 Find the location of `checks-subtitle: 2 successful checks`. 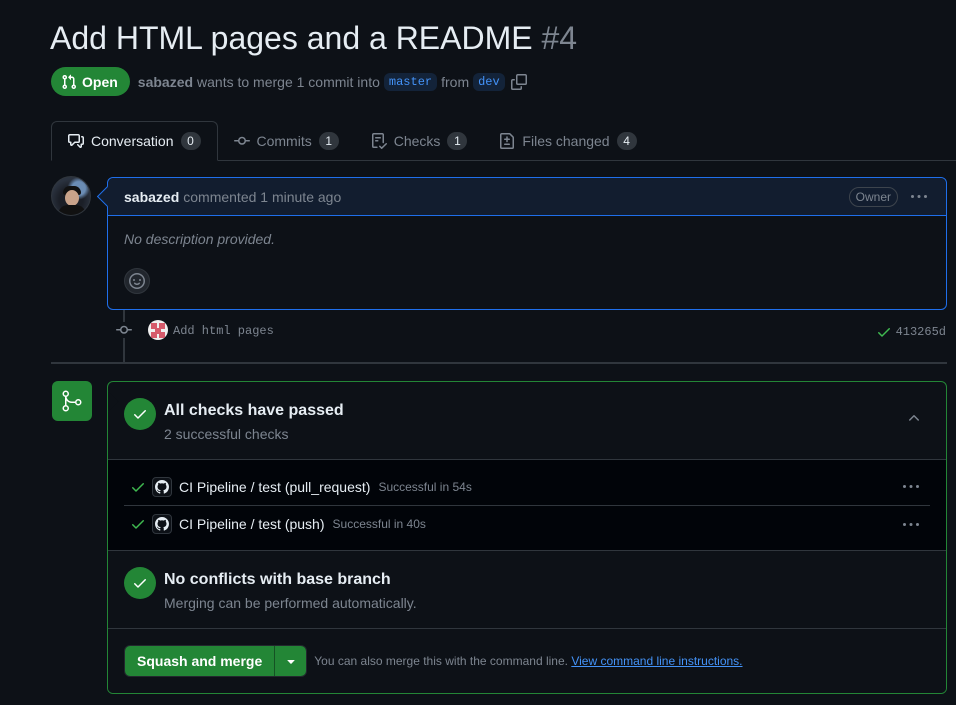

checks-subtitle: 2 successful checks is located at coordinates (226, 434).